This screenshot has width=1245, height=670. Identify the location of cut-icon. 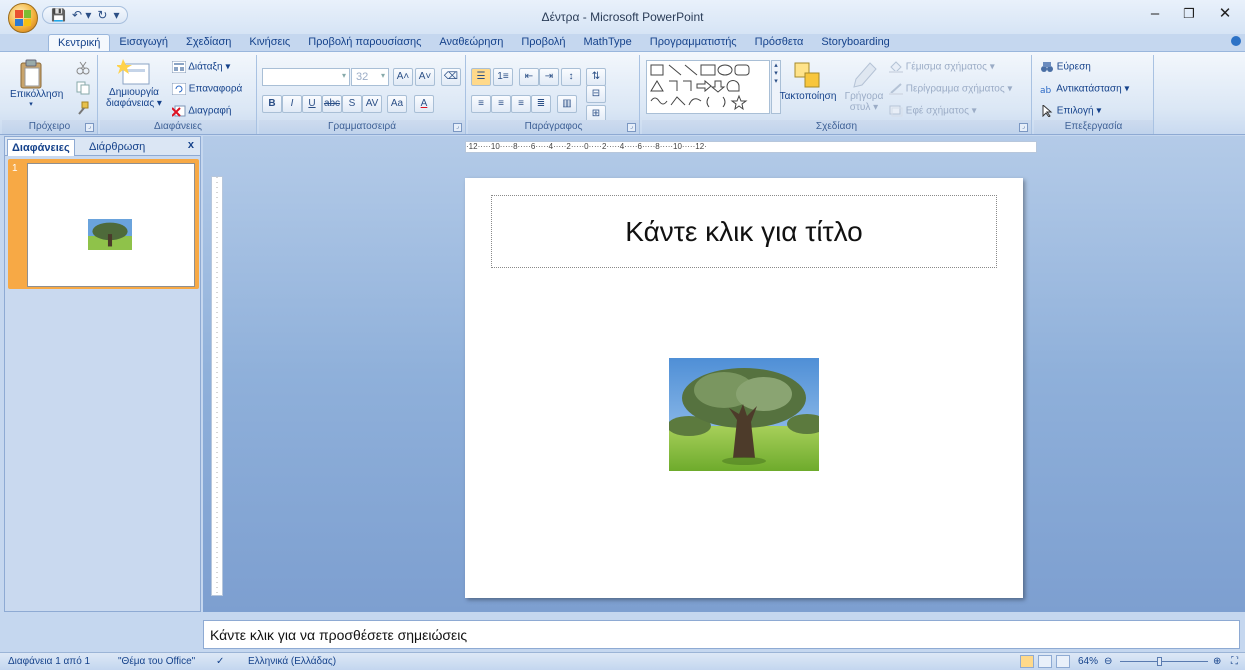
(83, 68).